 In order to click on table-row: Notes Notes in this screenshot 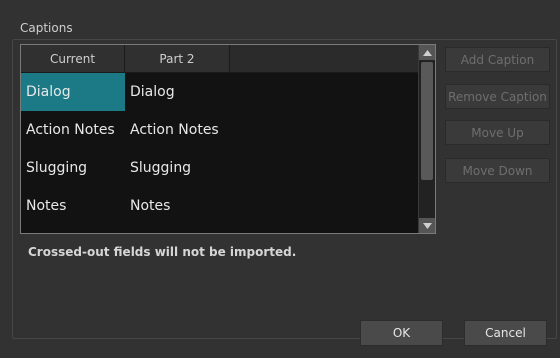, I will do `click(219, 206)`.